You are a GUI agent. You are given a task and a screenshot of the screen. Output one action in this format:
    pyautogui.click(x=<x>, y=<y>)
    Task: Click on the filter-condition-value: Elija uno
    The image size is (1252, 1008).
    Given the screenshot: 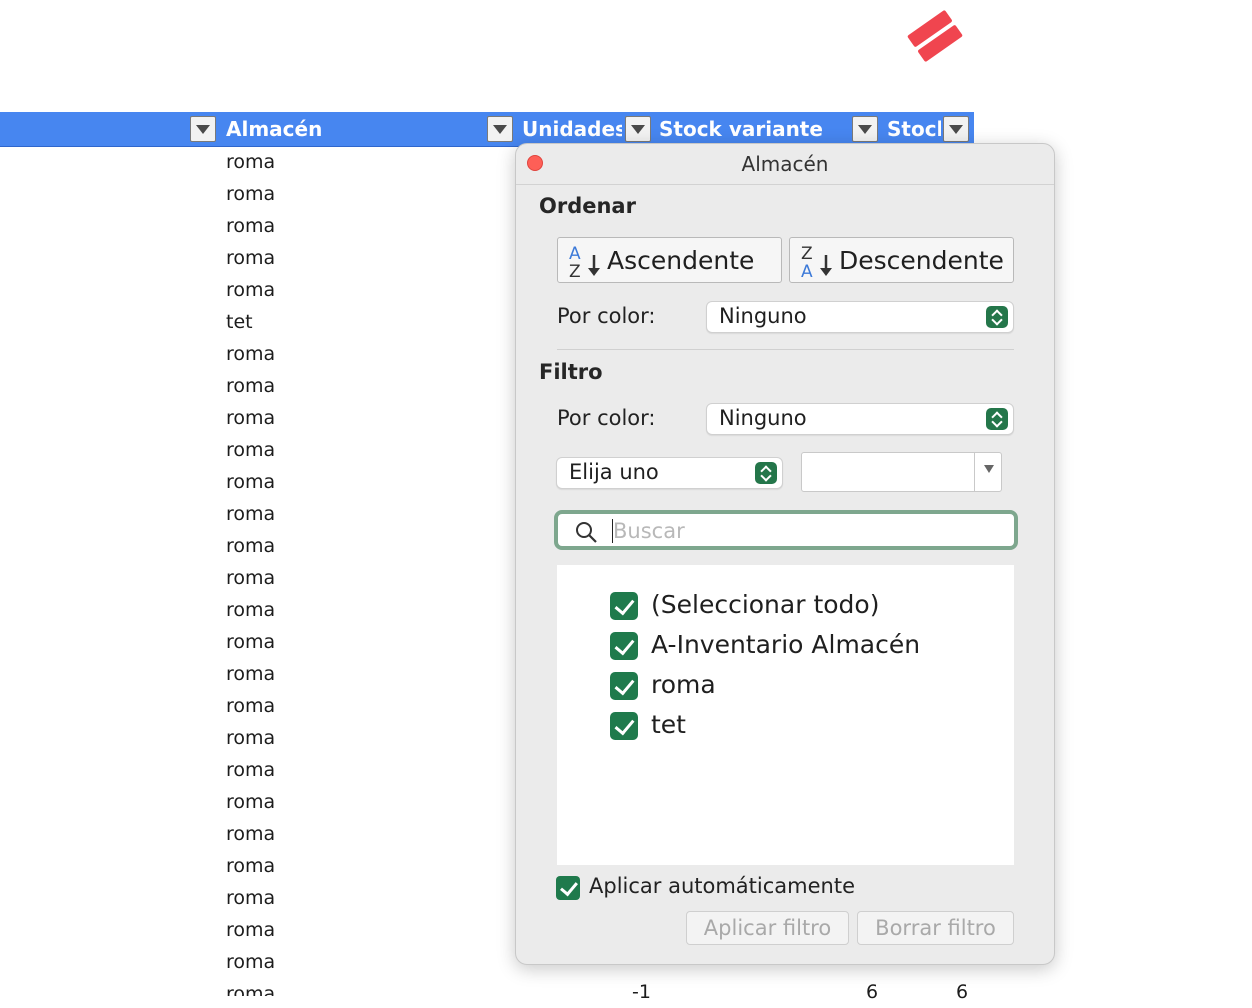 What is the action you would take?
    pyautogui.click(x=614, y=472)
    